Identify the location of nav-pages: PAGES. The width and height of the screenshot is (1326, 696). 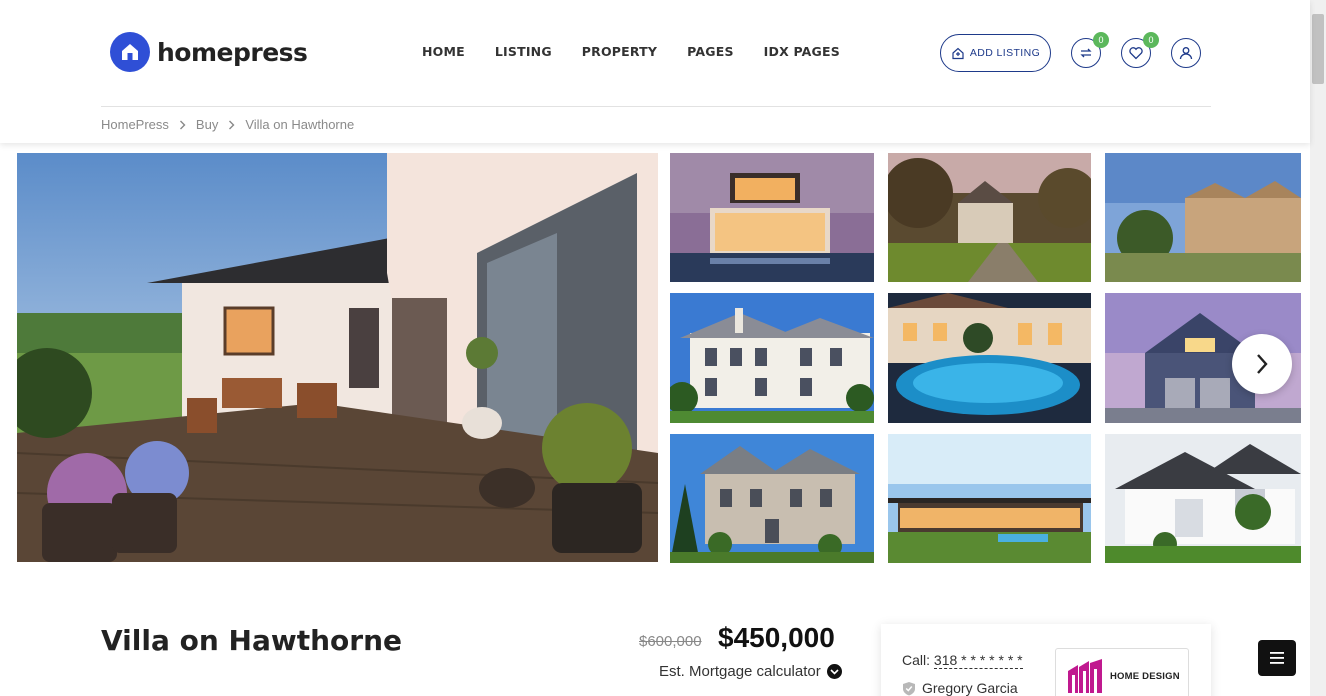
(710, 51).